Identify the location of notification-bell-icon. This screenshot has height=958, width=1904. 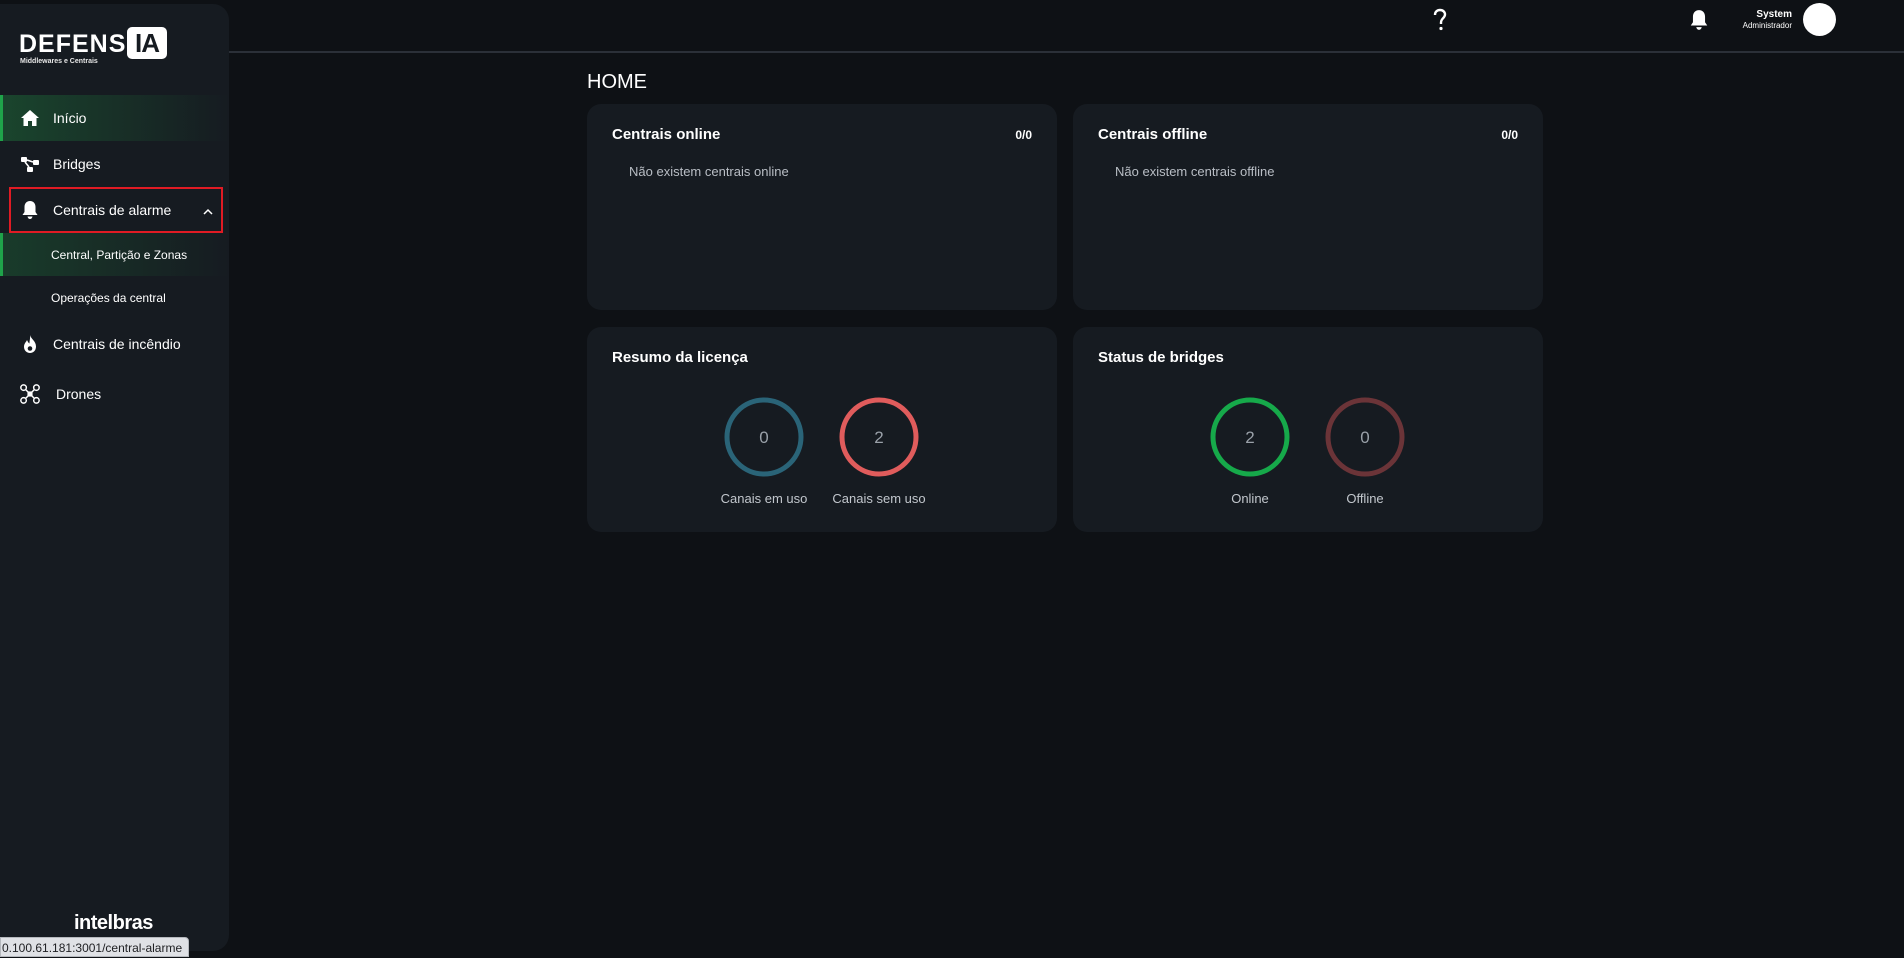
(1699, 22).